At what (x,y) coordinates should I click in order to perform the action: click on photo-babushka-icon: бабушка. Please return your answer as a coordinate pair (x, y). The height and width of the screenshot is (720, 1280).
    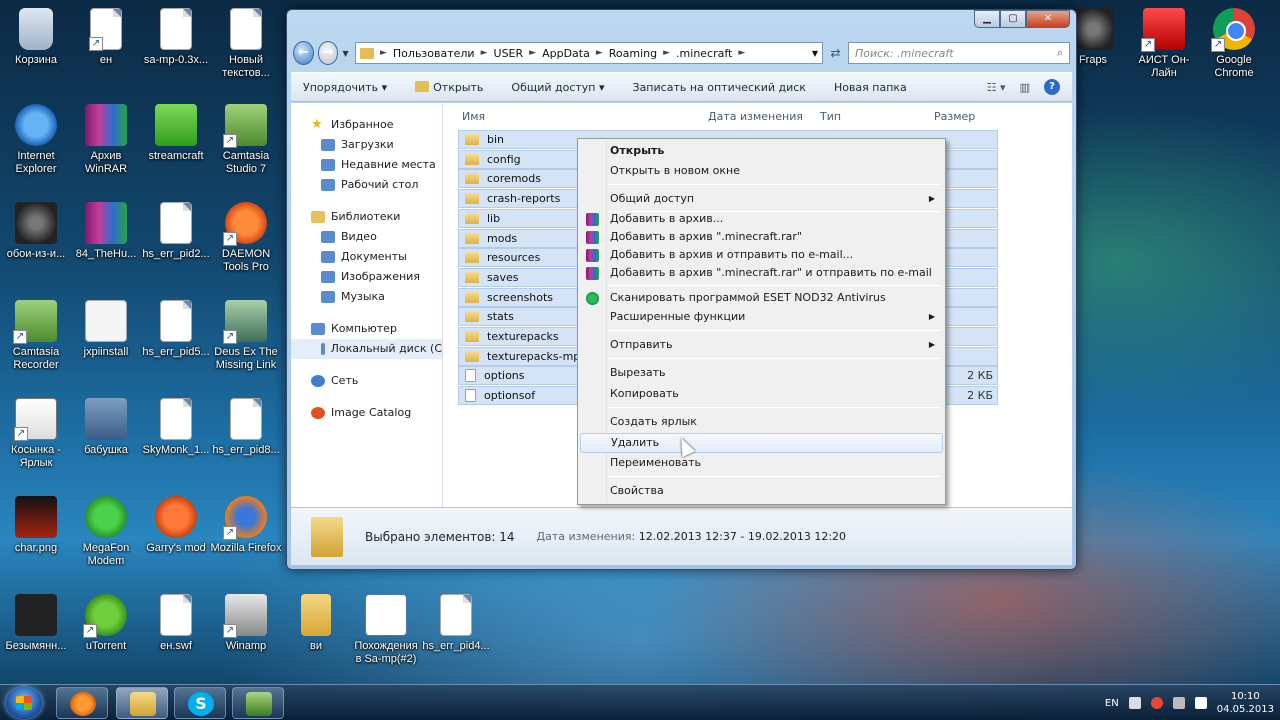
    Looking at the image, I should click on (106, 427).